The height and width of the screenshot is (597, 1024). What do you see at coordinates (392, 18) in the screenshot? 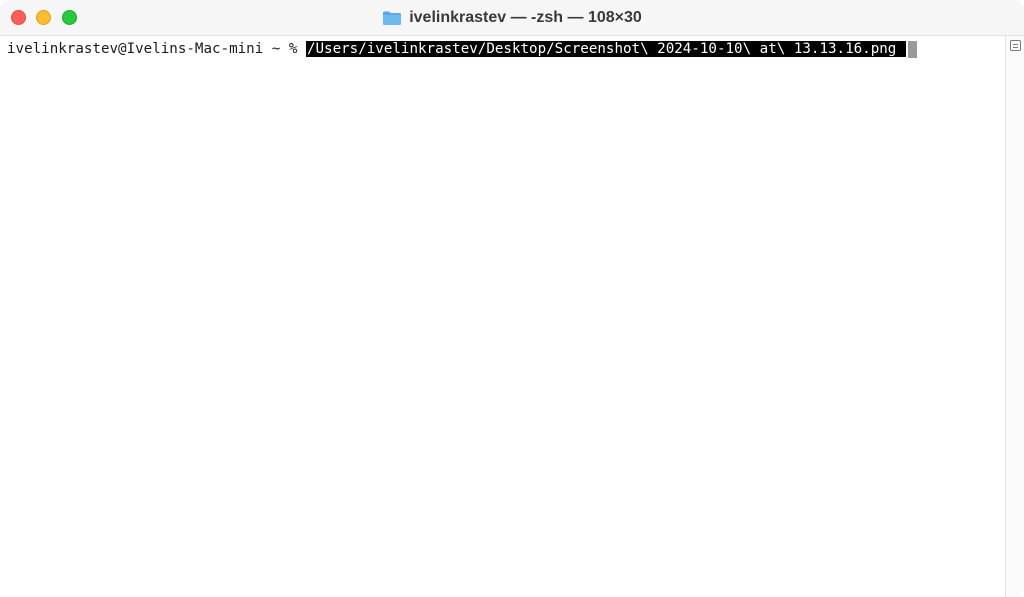
I see `folder-icon` at bounding box center [392, 18].